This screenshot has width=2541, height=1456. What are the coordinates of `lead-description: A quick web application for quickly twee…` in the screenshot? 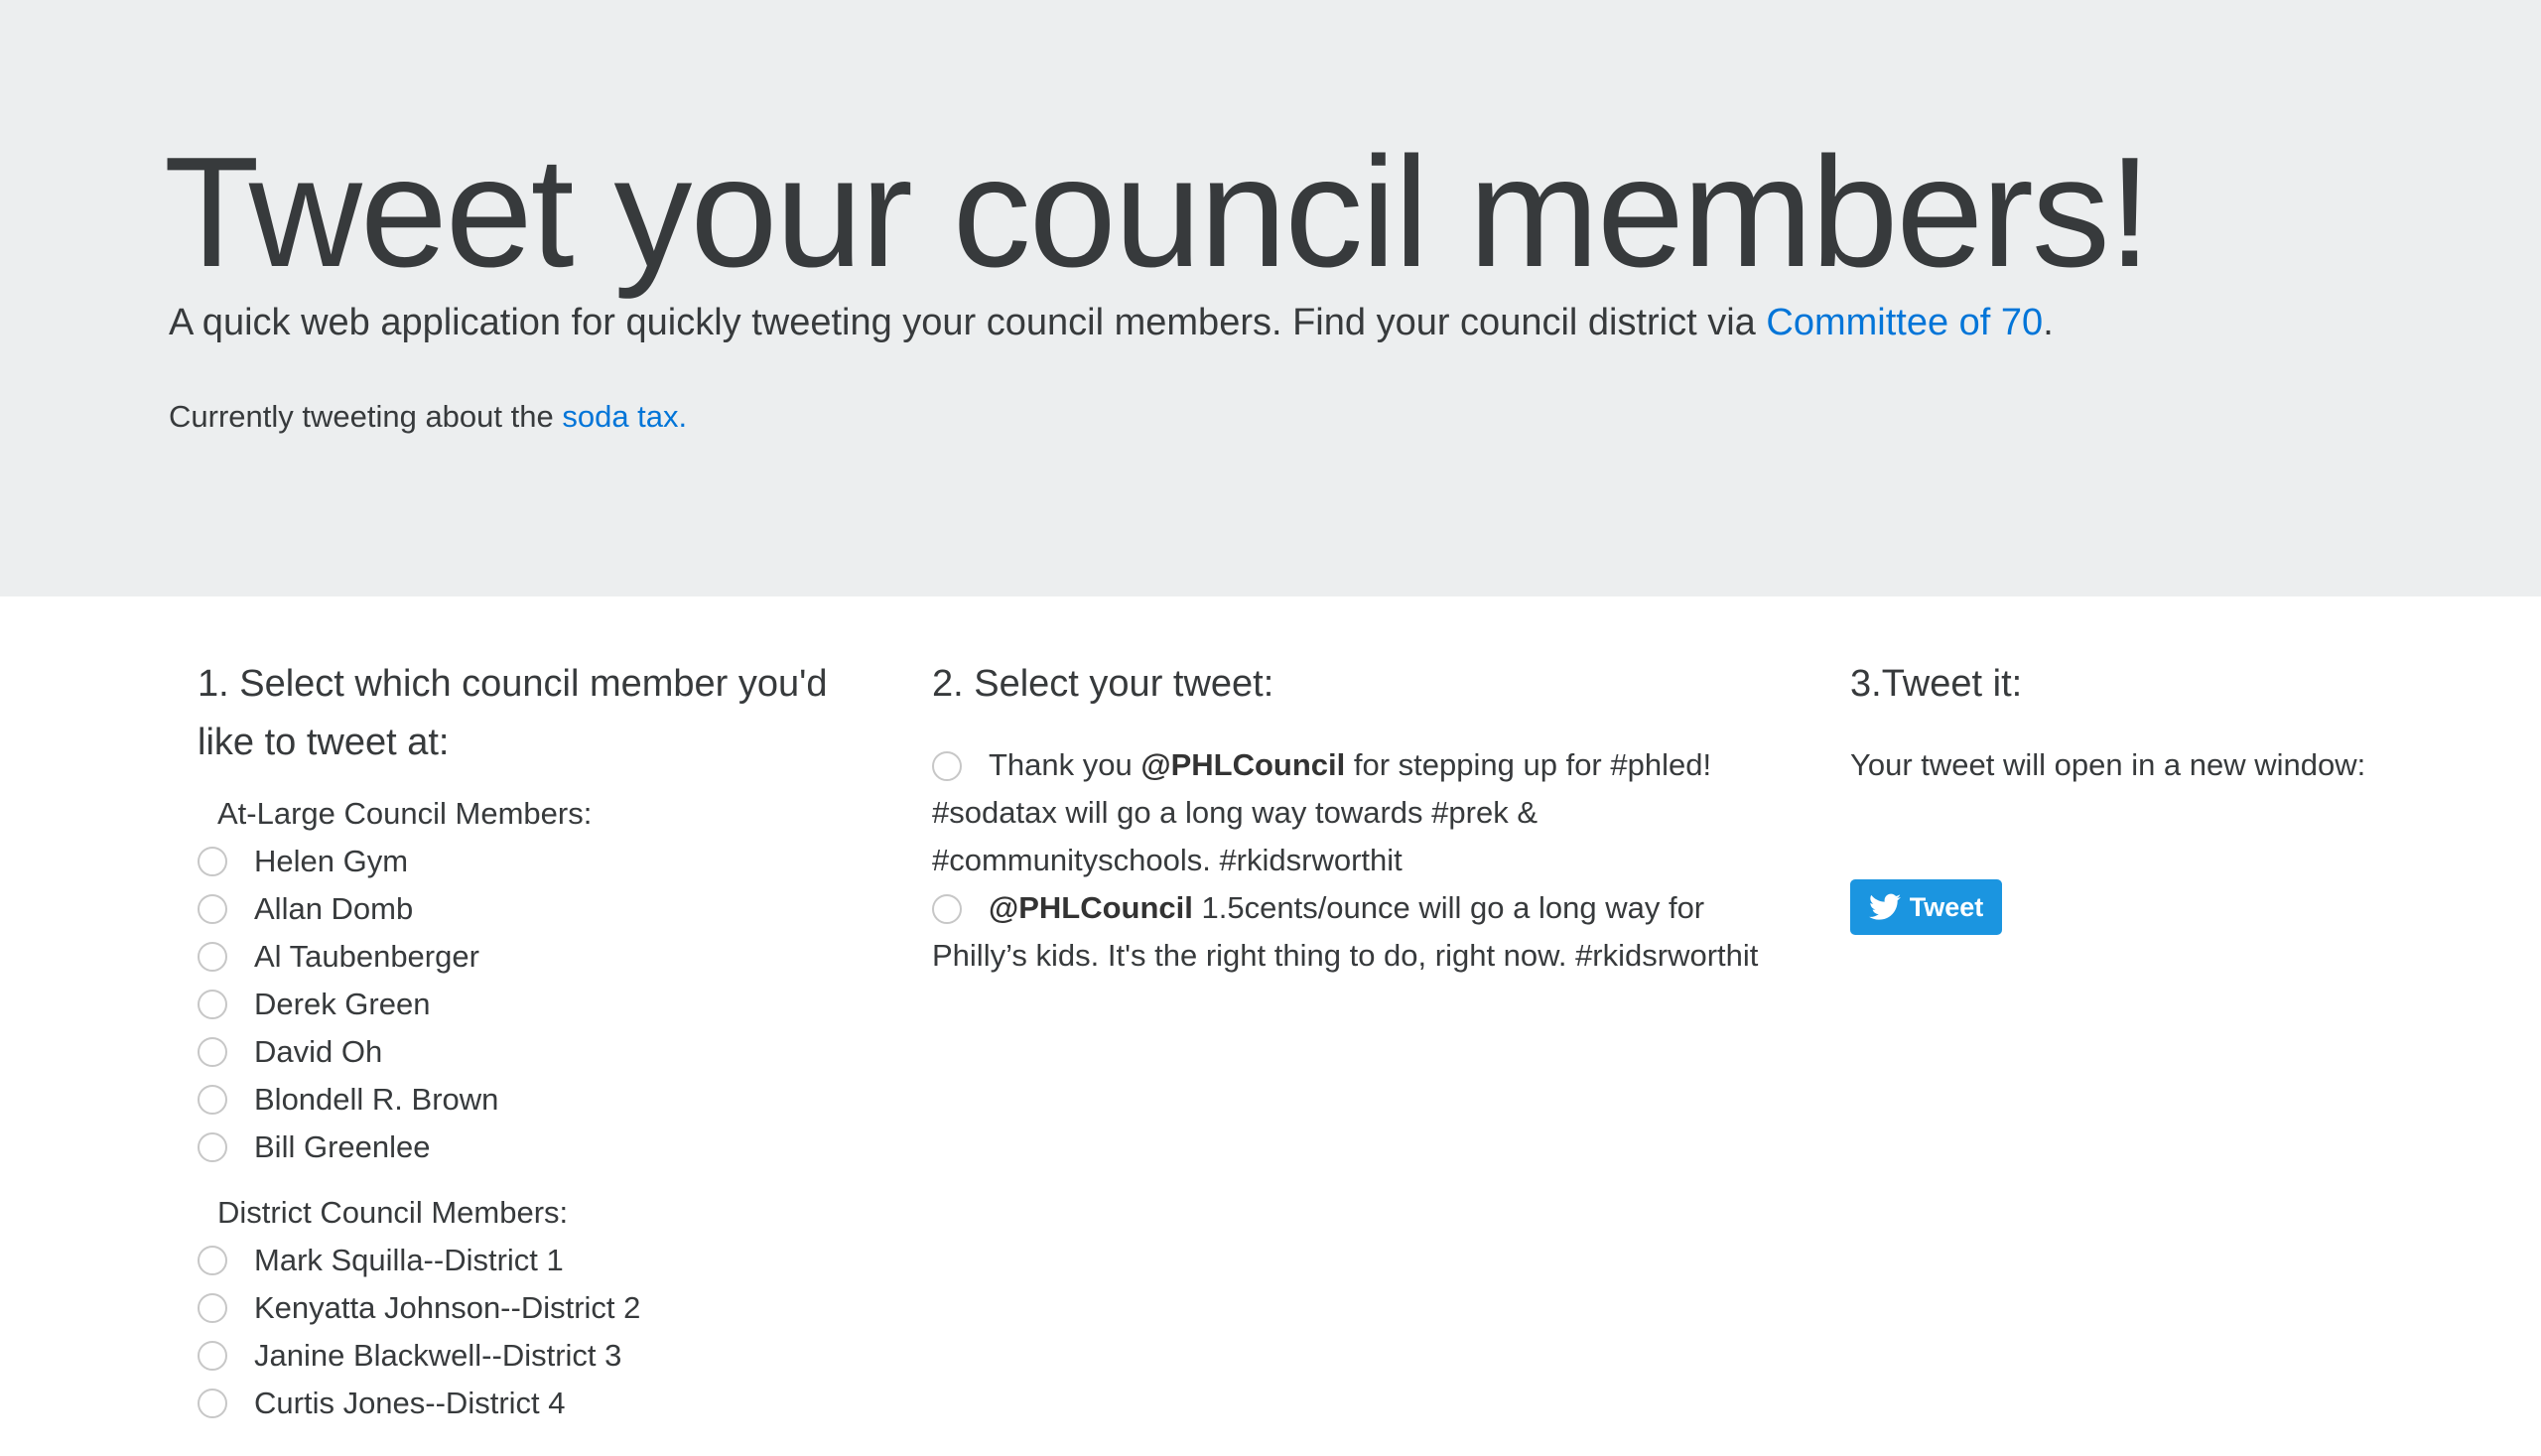 It's located at (968, 322).